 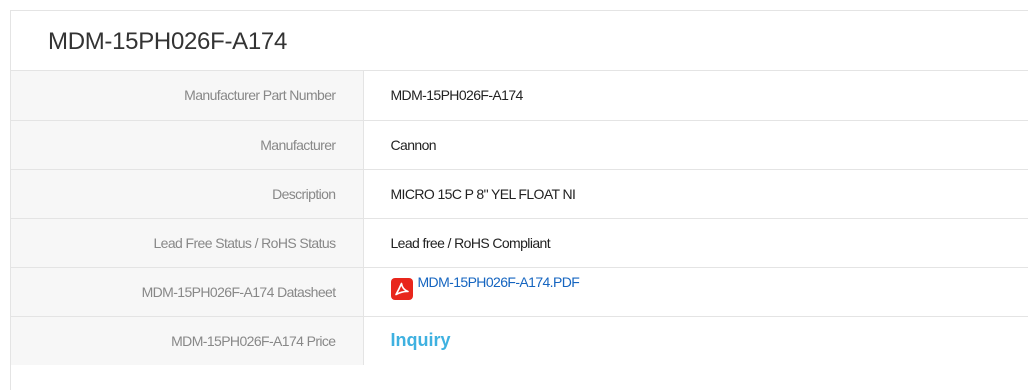 I want to click on datasheet-link-text: MDM-15PH026F-A174.PDF, so click(x=498, y=282).